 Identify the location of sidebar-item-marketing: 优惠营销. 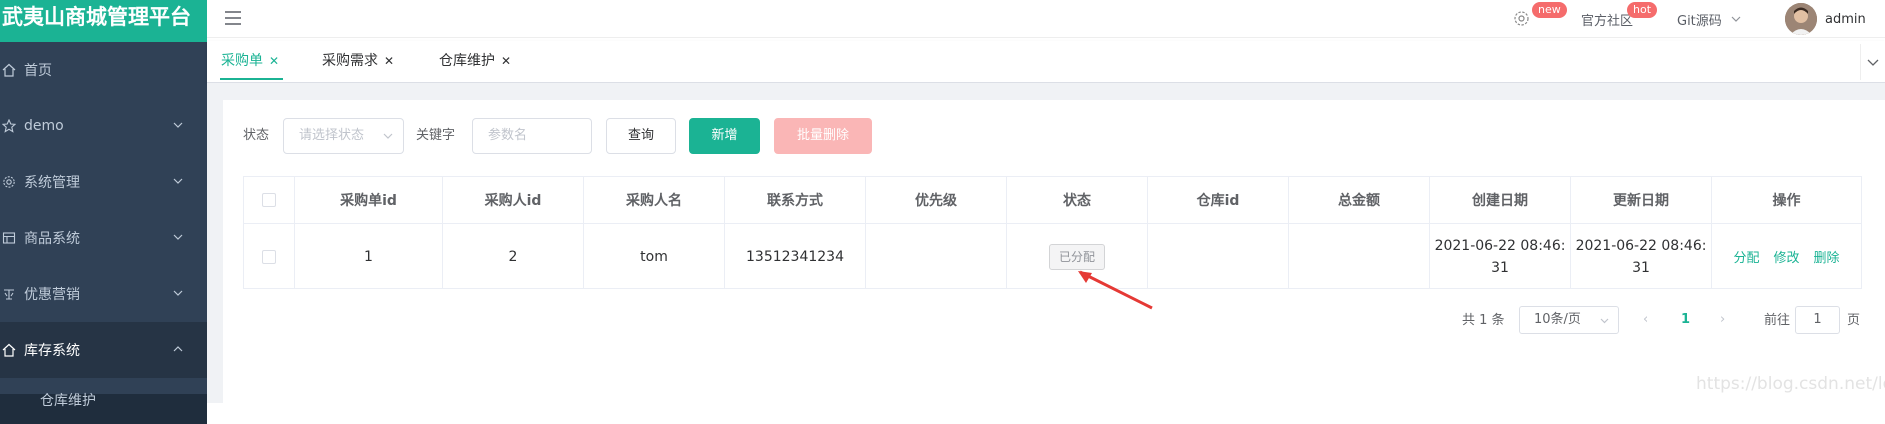
(103, 294).